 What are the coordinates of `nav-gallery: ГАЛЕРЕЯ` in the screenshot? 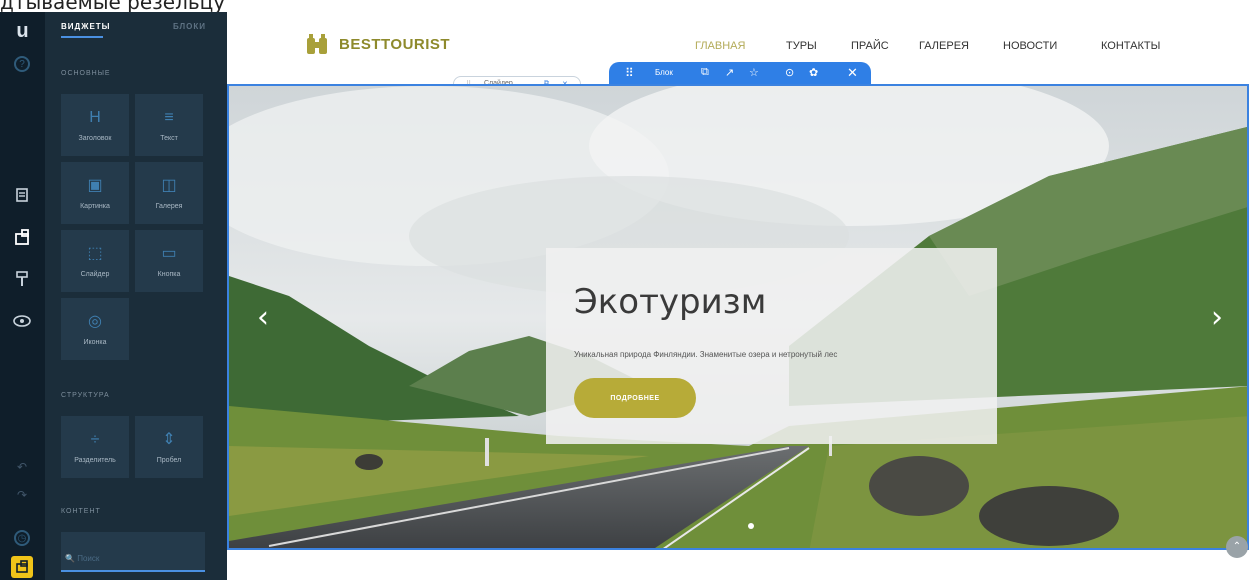 It's located at (944, 46).